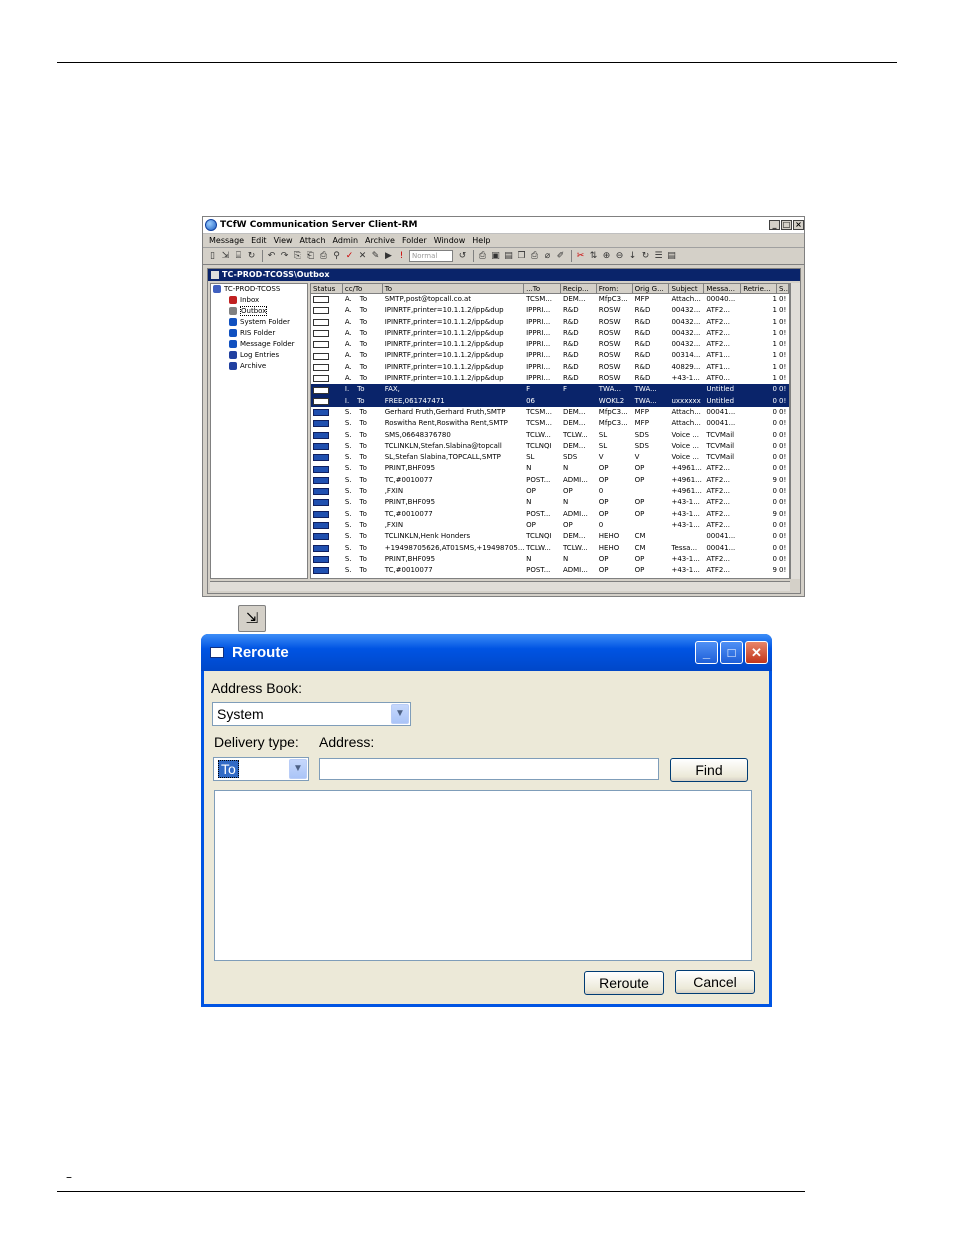 This screenshot has height=1235, width=954. What do you see at coordinates (284, 256) in the screenshot?
I see `forward-icon: ↷` at bounding box center [284, 256].